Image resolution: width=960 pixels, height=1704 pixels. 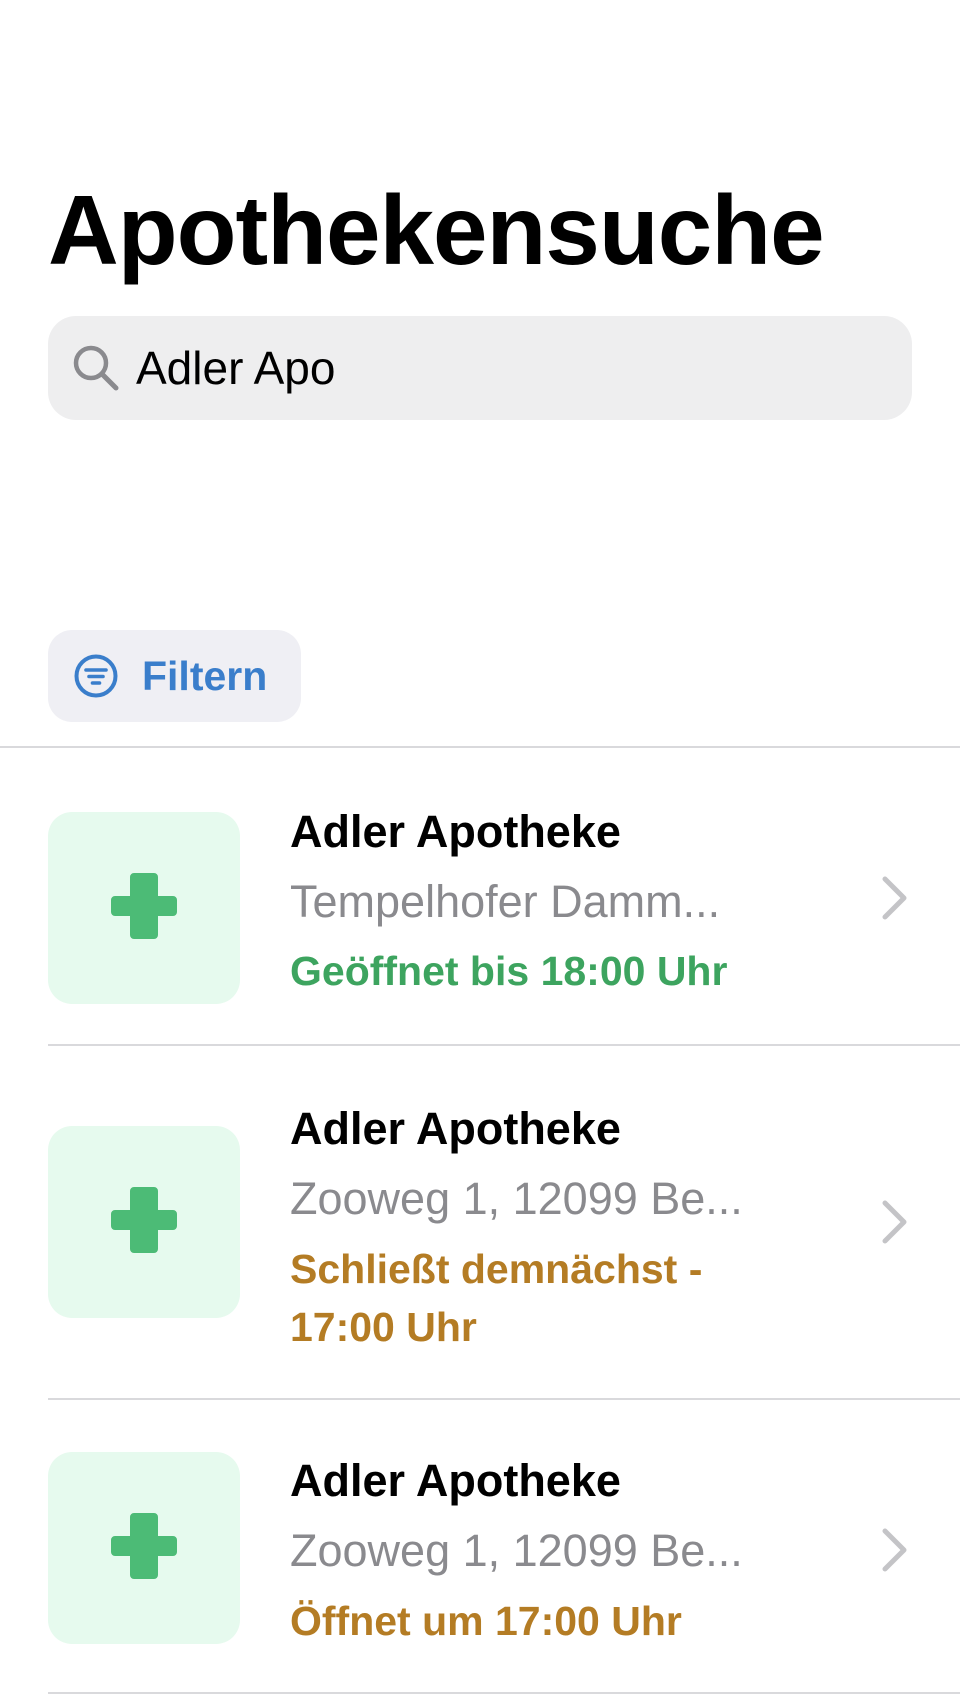 I want to click on opening-status: Öffnet um 17:00 Uhr, so click(x=486, y=1621).